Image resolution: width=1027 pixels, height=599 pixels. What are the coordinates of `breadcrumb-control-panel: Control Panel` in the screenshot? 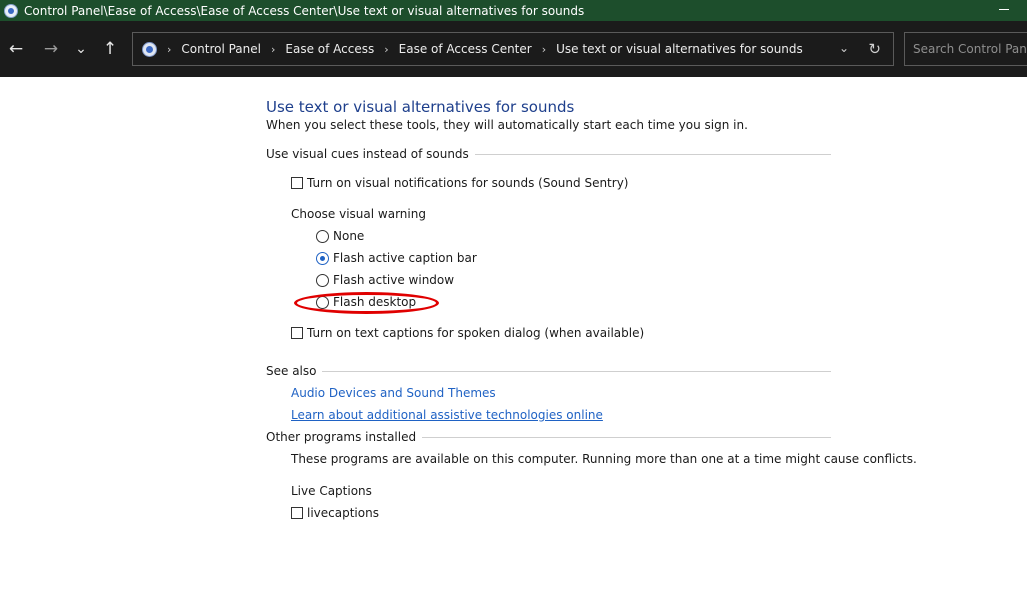 It's located at (221, 49).